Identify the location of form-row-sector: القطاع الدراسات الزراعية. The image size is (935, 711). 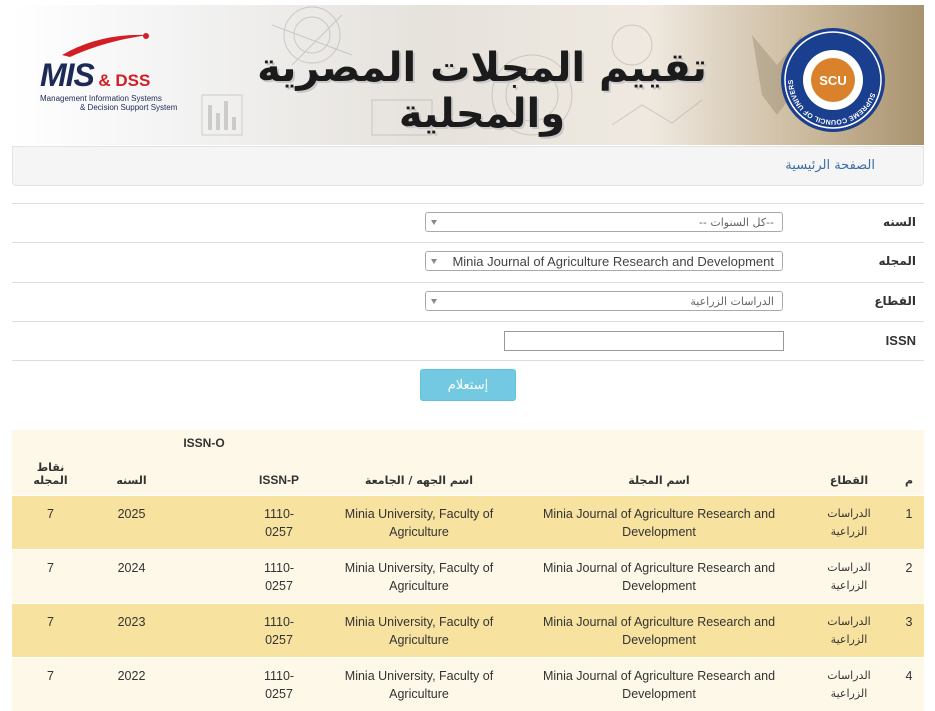
(468, 301).